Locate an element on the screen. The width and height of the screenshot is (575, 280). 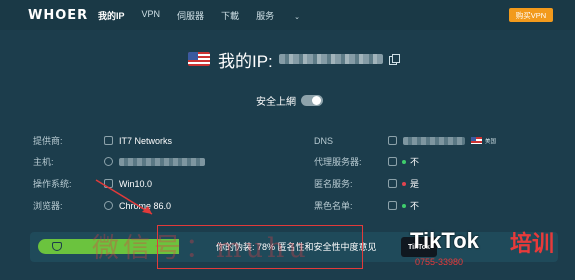
blacklist-label: 黑色名单: is located at coordinates (333, 206).